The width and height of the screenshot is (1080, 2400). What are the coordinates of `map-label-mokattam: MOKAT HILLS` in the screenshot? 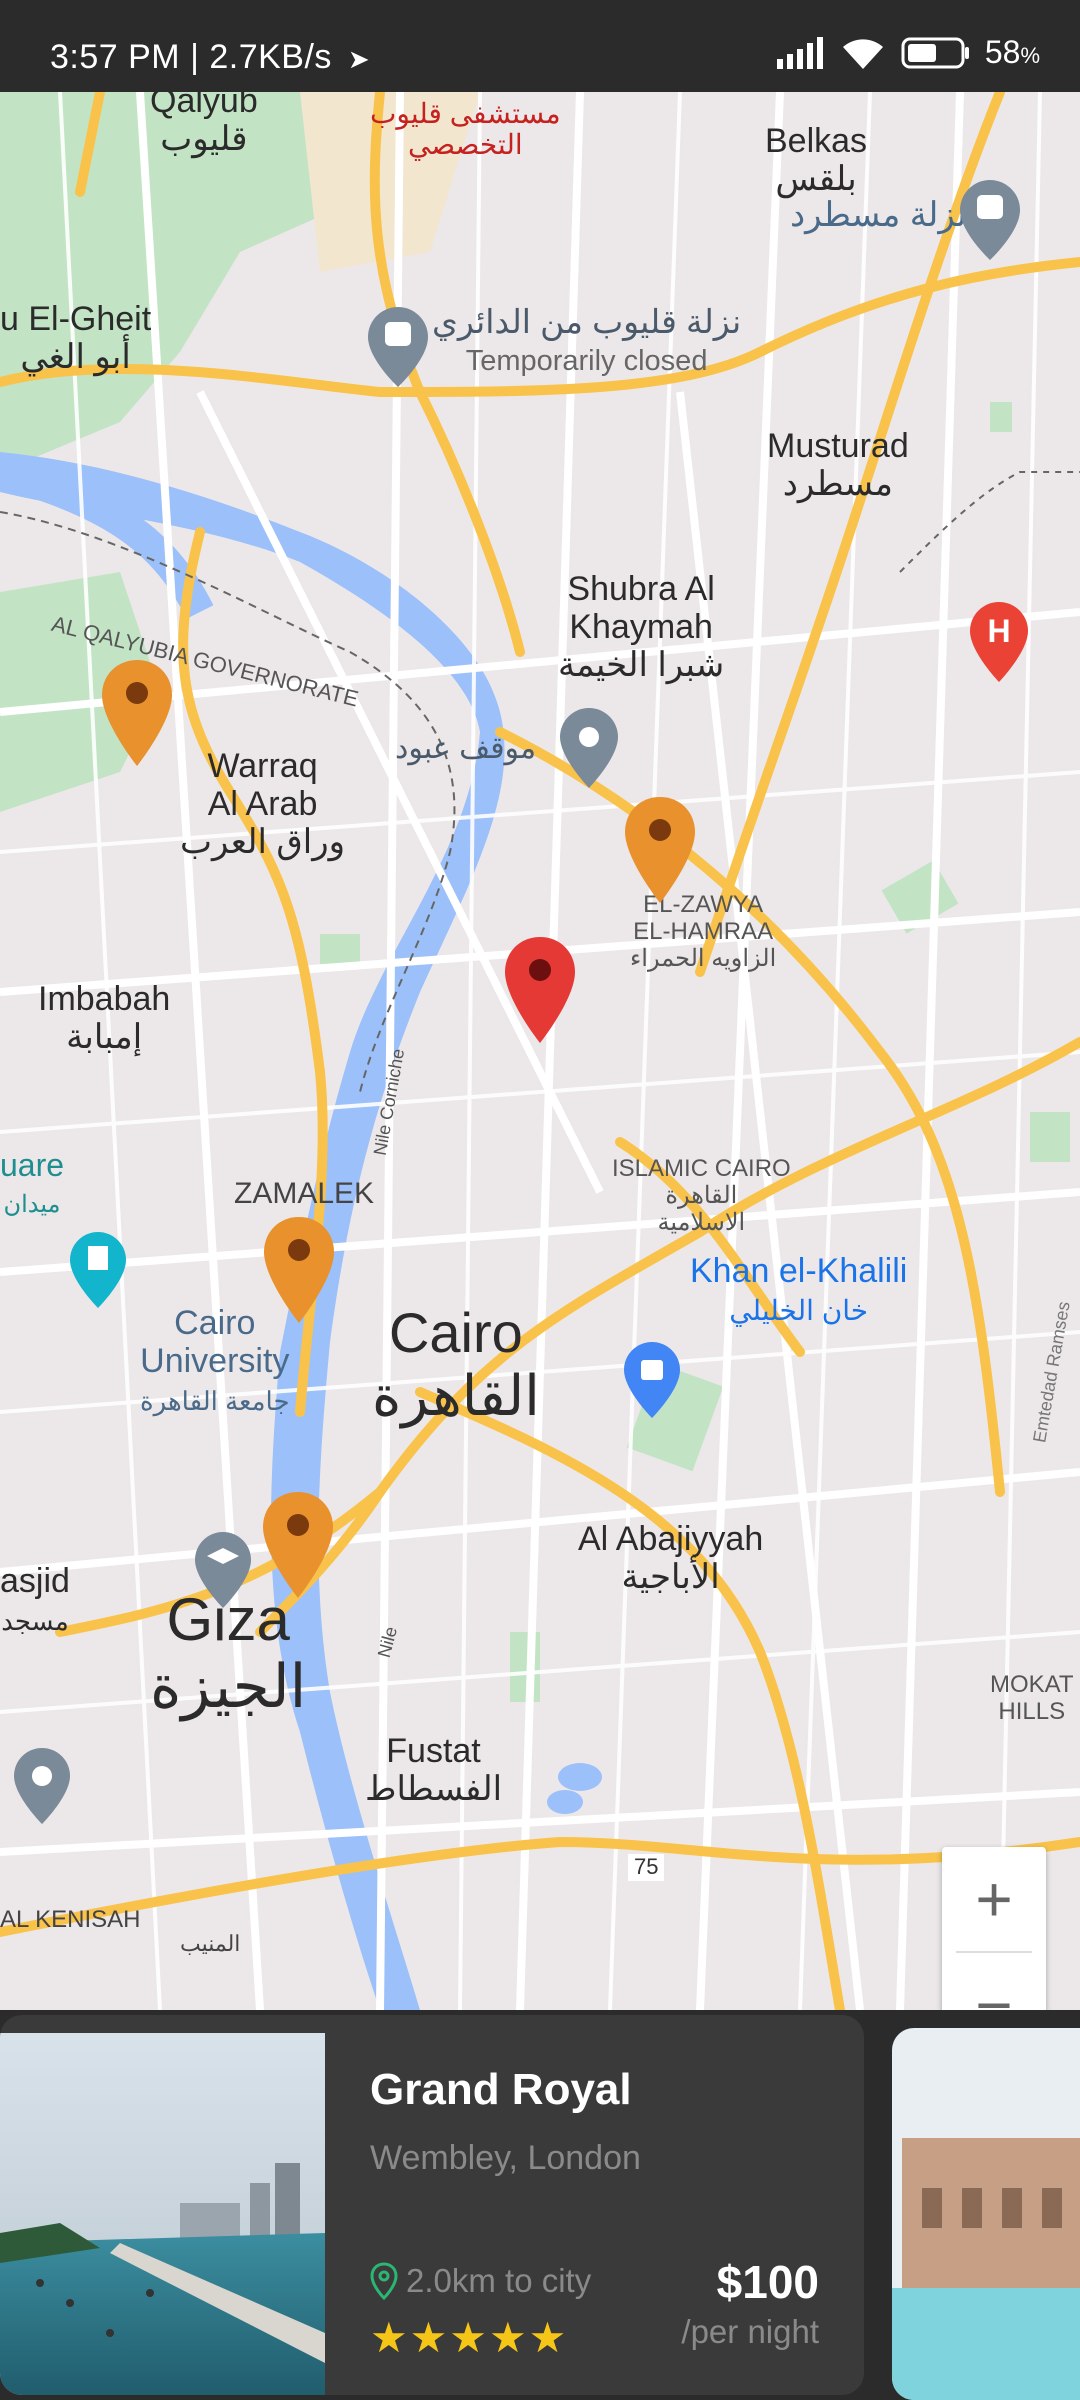 It's located at (1032, 1698).